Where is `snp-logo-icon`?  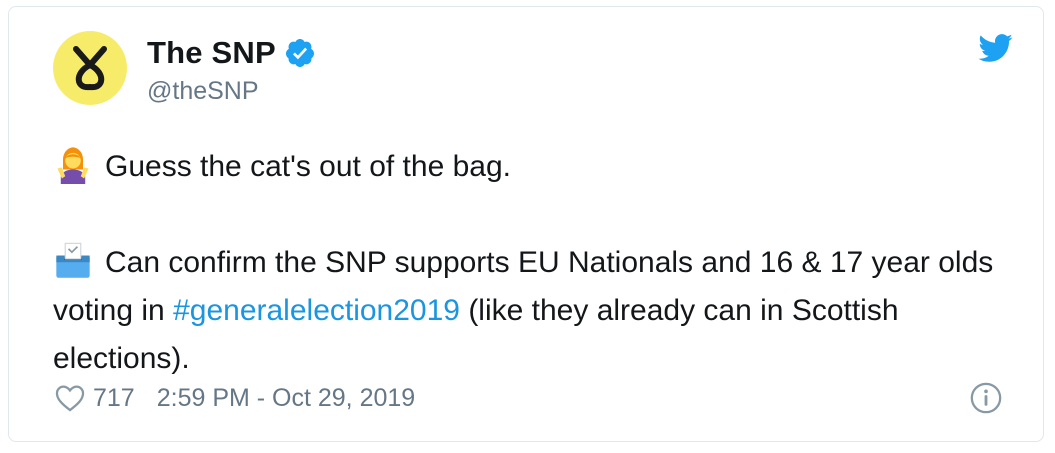 snp-logo-icon is located at coordinates (90, 68).